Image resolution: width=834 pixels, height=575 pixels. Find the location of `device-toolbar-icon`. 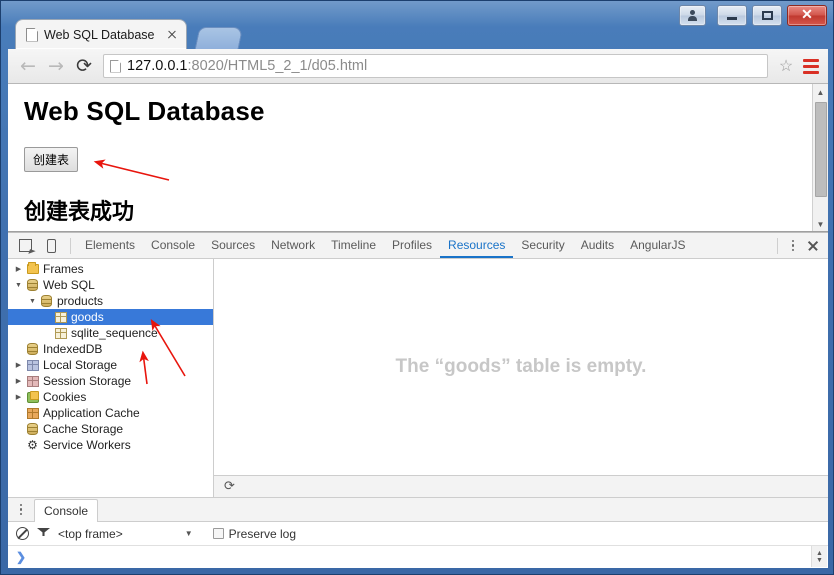

device-toolbar-icon is located at coordinates (51, 246).